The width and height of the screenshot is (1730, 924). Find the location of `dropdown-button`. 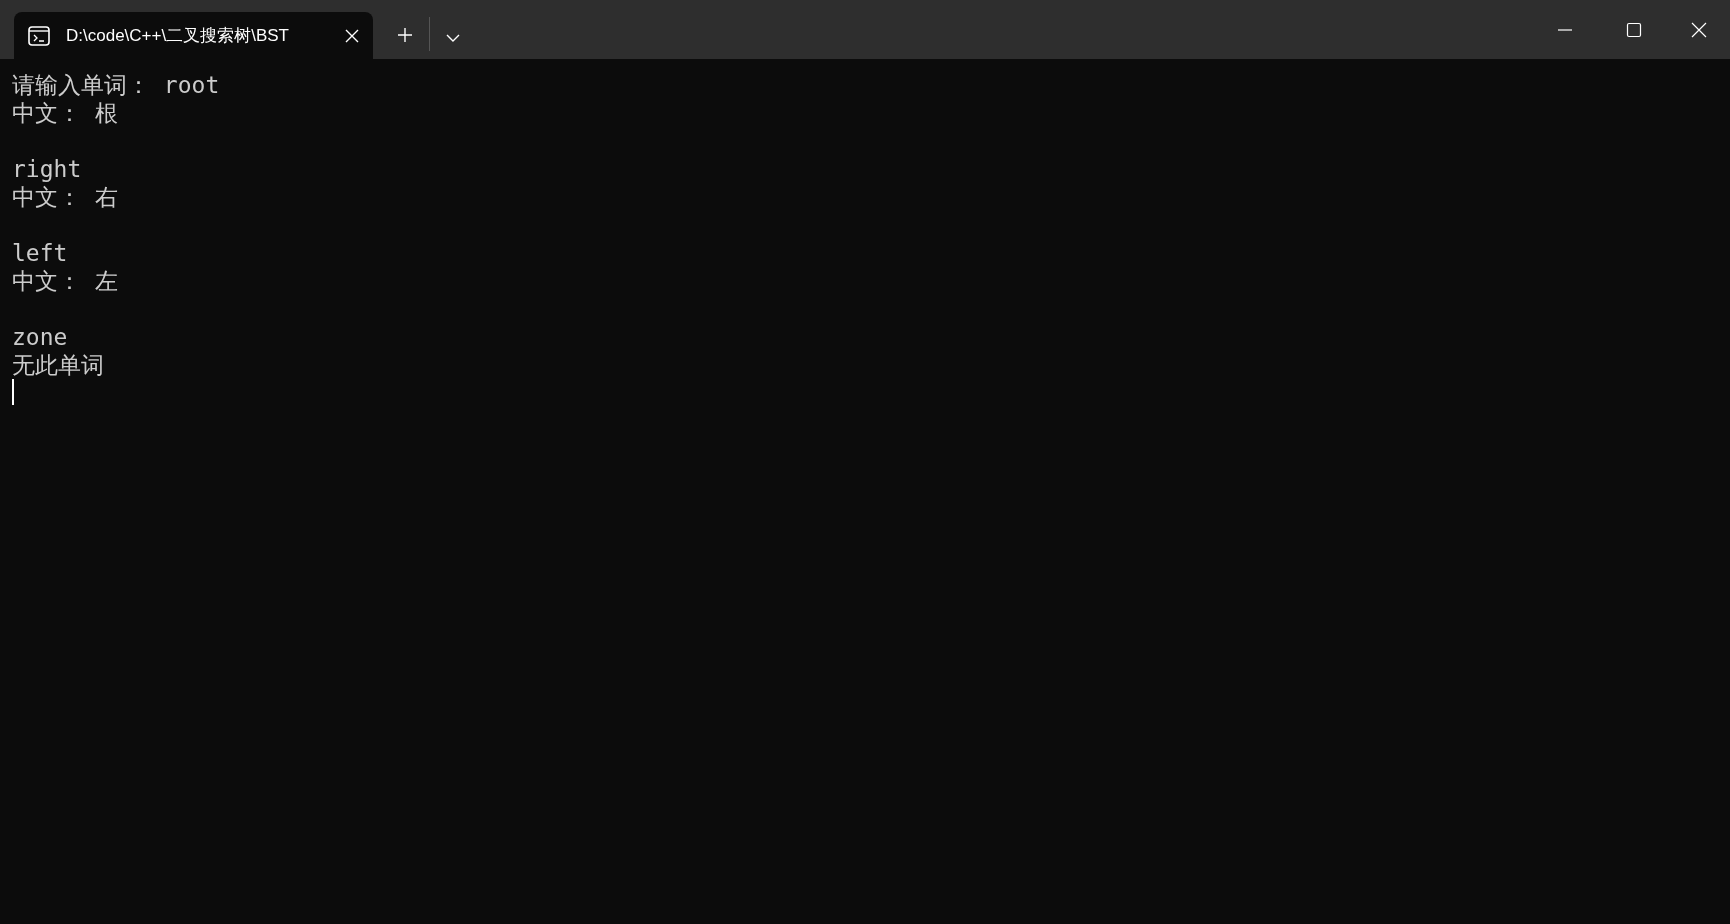

dropdown-button is located at coordinates (453, 38).